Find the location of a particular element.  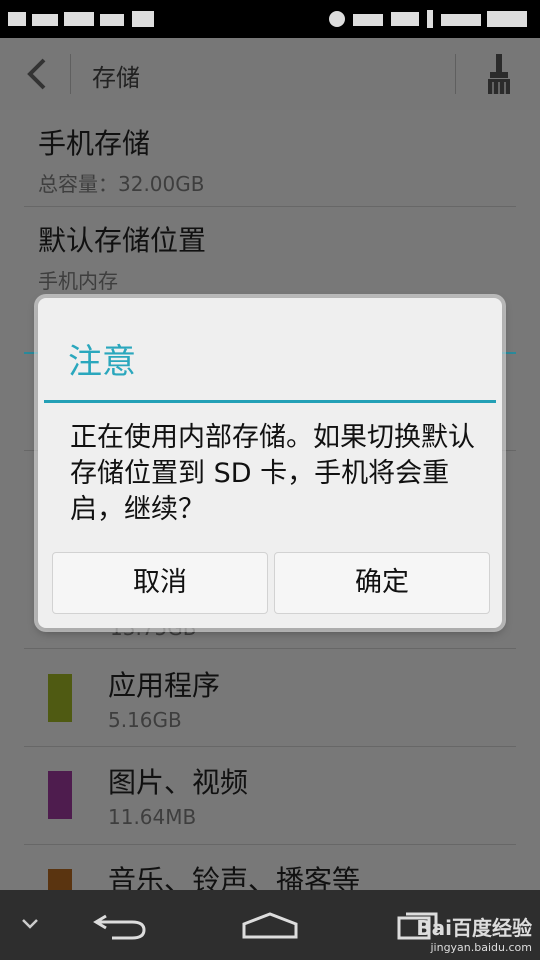

category-size: 5.16GB is located at coordinates (145, 720).